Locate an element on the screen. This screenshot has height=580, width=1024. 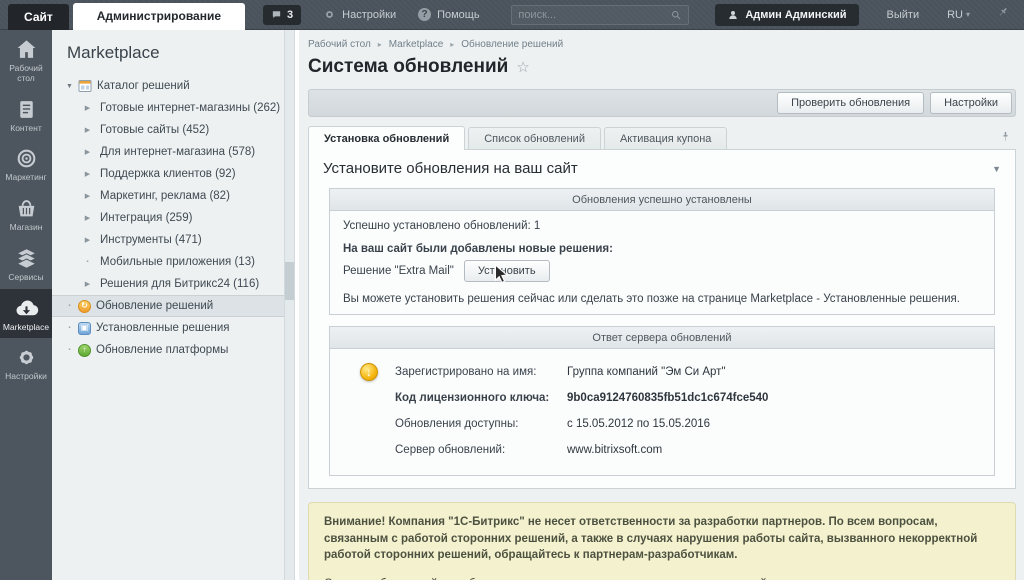
sidebar-item: ▶ Инструменты (471) is located at coordinates (168, 240).